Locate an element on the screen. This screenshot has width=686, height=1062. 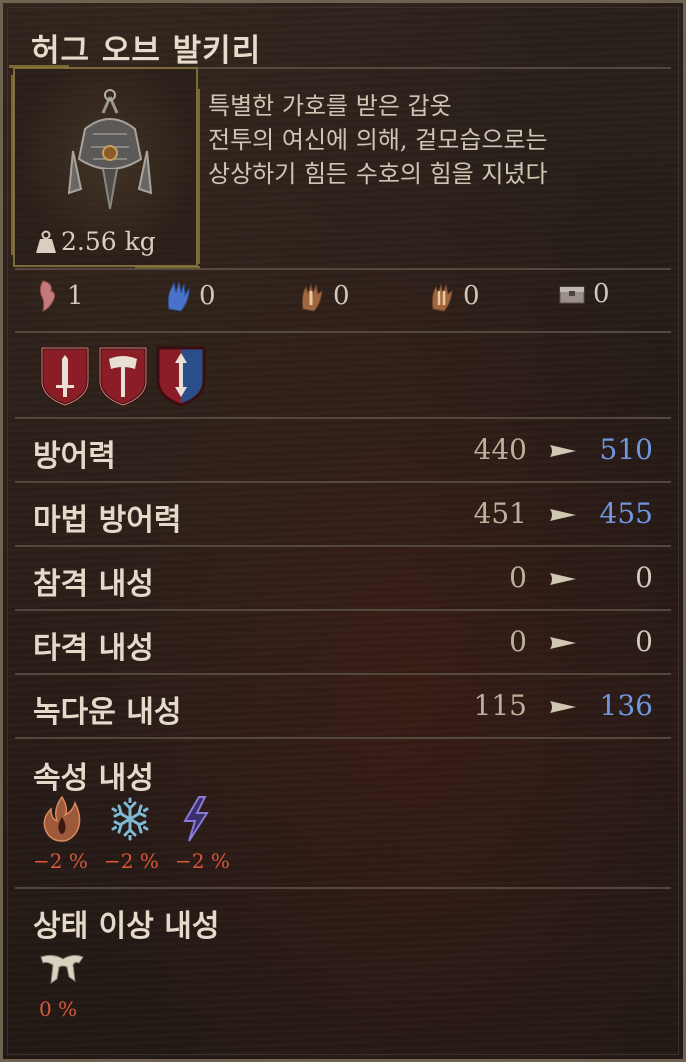
elemental-resist-title: 속성 내성 is located at coordinates (93, 778).